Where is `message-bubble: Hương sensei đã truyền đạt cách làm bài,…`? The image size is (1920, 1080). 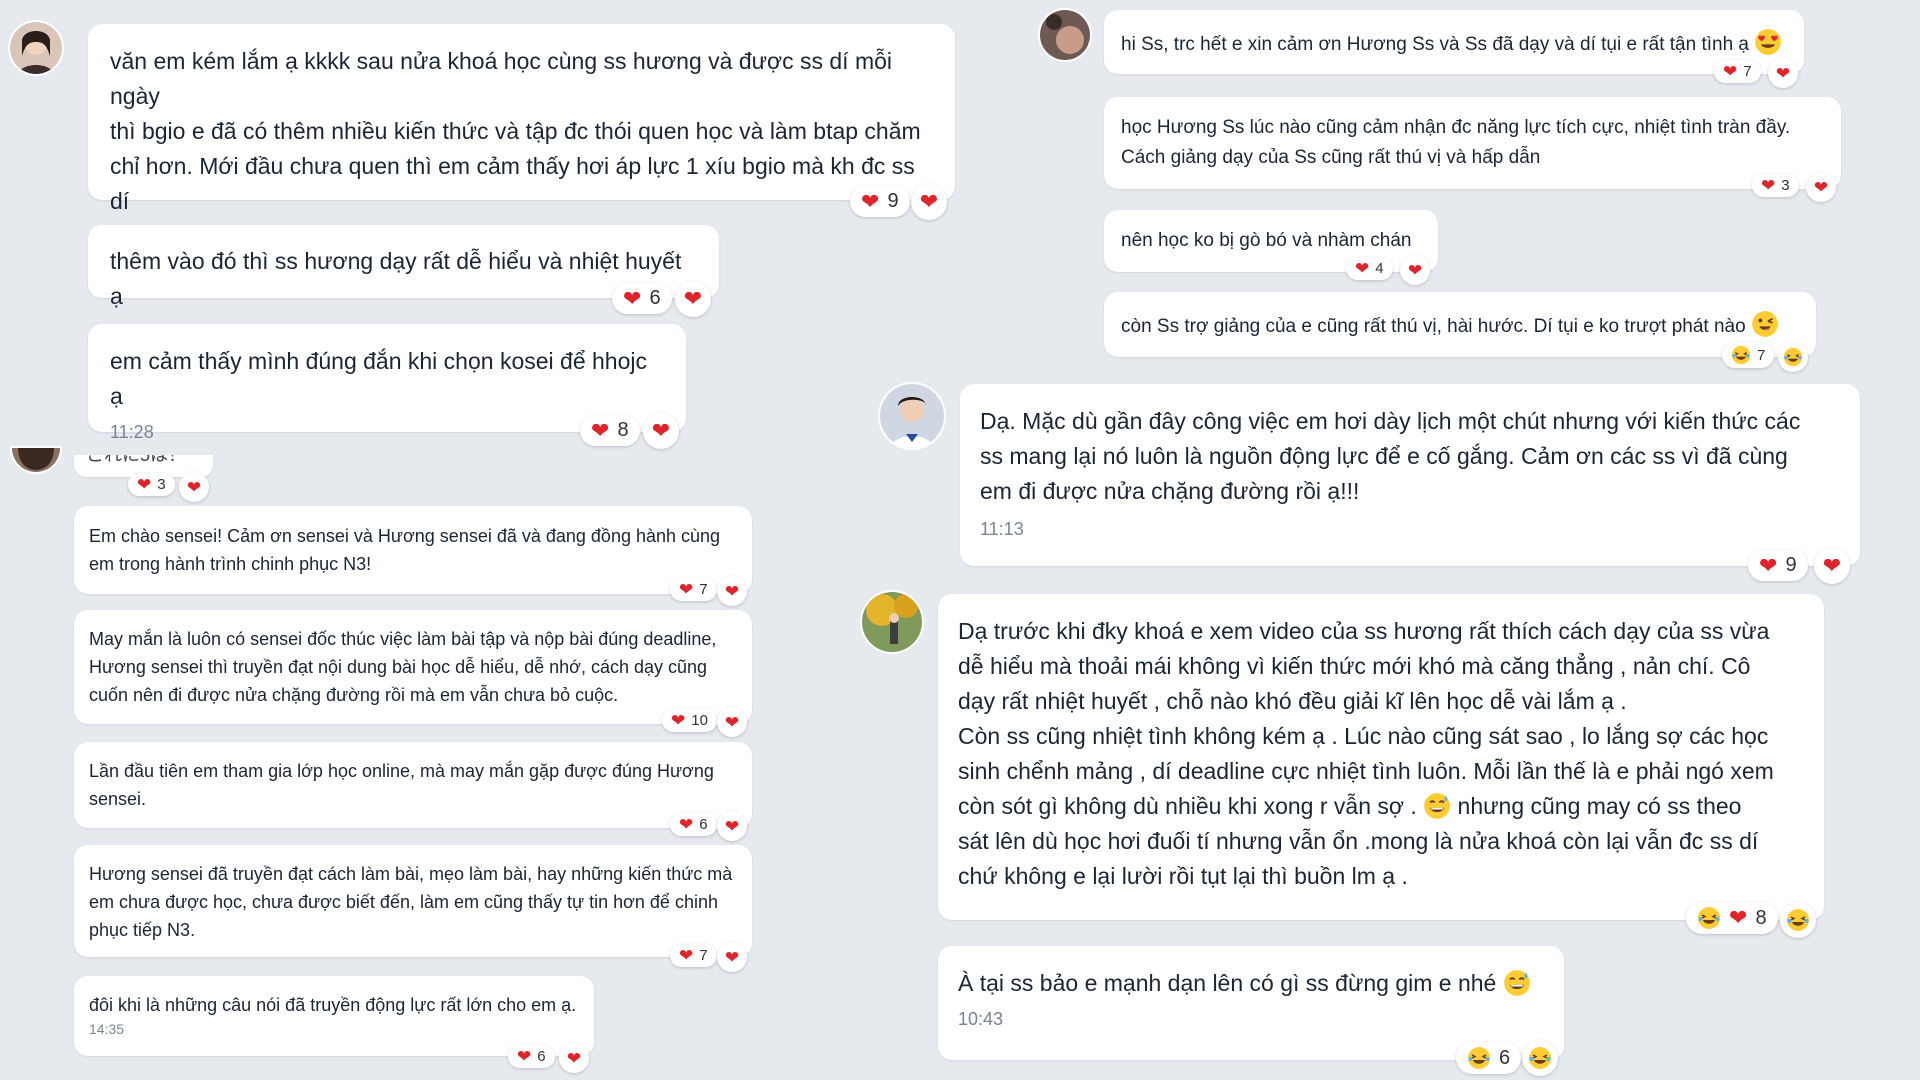
message-bubble: Hương sensei đã truyền đạt cách làm bài,… is located at coordinates (413, 901).